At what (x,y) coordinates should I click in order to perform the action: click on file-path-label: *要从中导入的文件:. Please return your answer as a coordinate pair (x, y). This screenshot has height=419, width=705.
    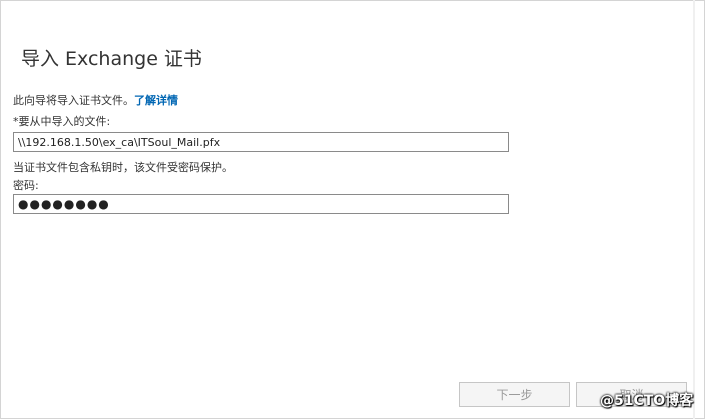
    Looking at the image, I should click on (62, 121).